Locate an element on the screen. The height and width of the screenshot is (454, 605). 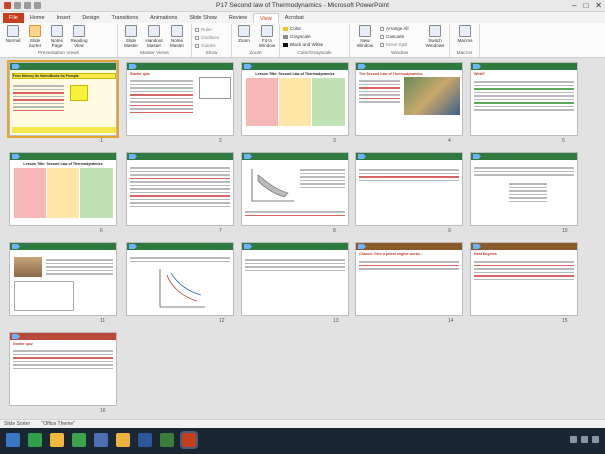
group-label: Color/Grayscale is located at coordinates (314, 53).